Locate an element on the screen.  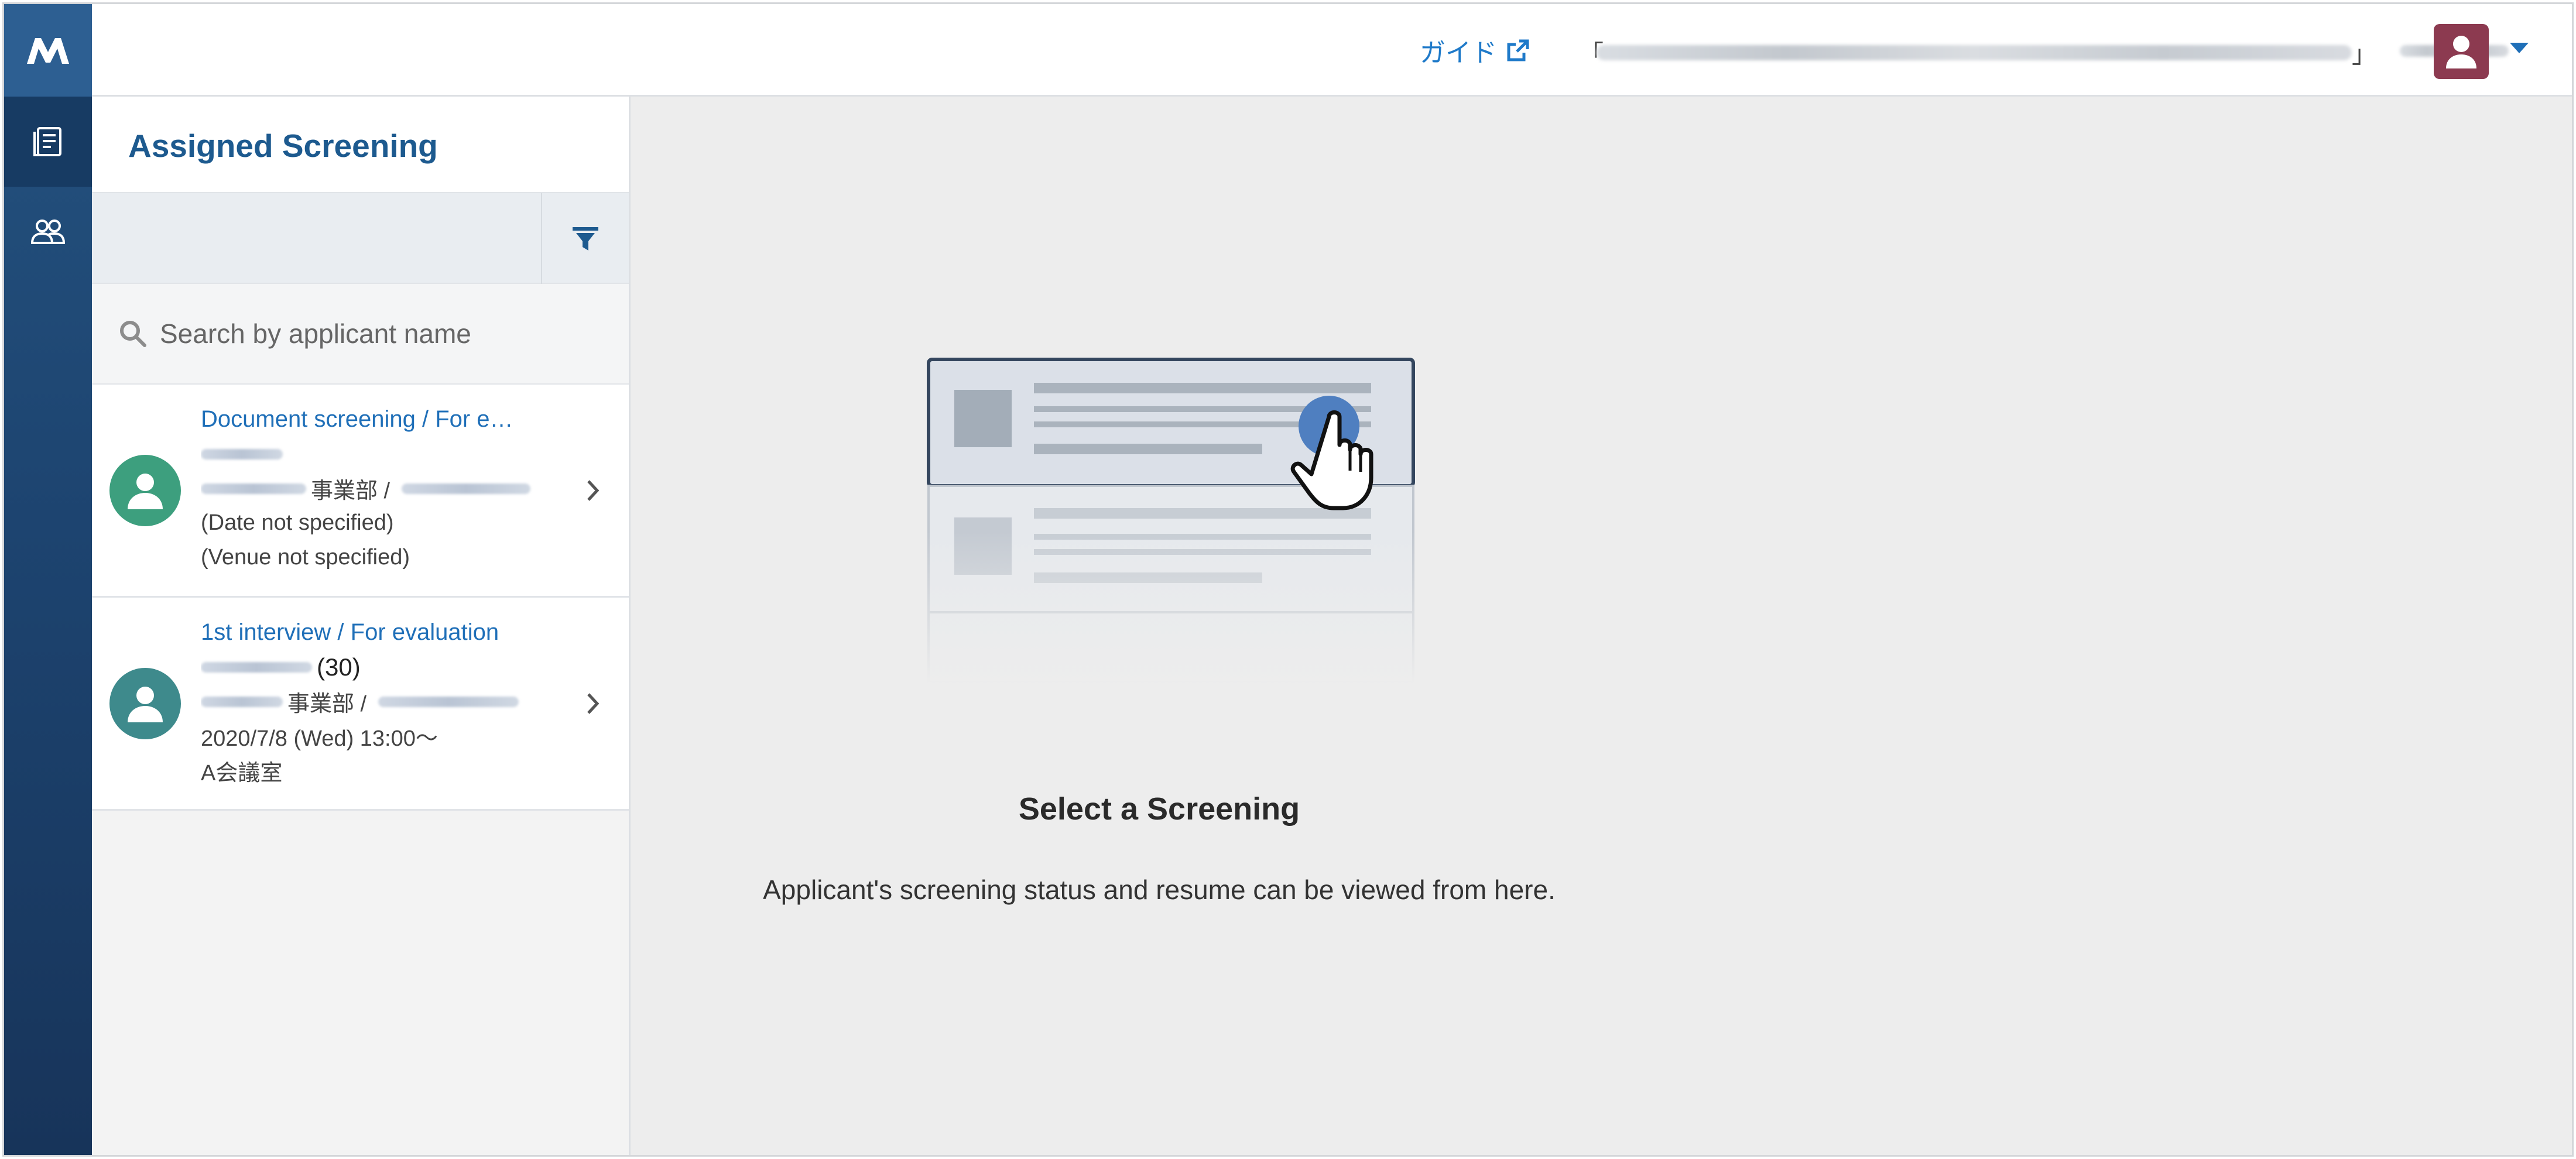
external-link-icon is located at coordinates (1518, 50).